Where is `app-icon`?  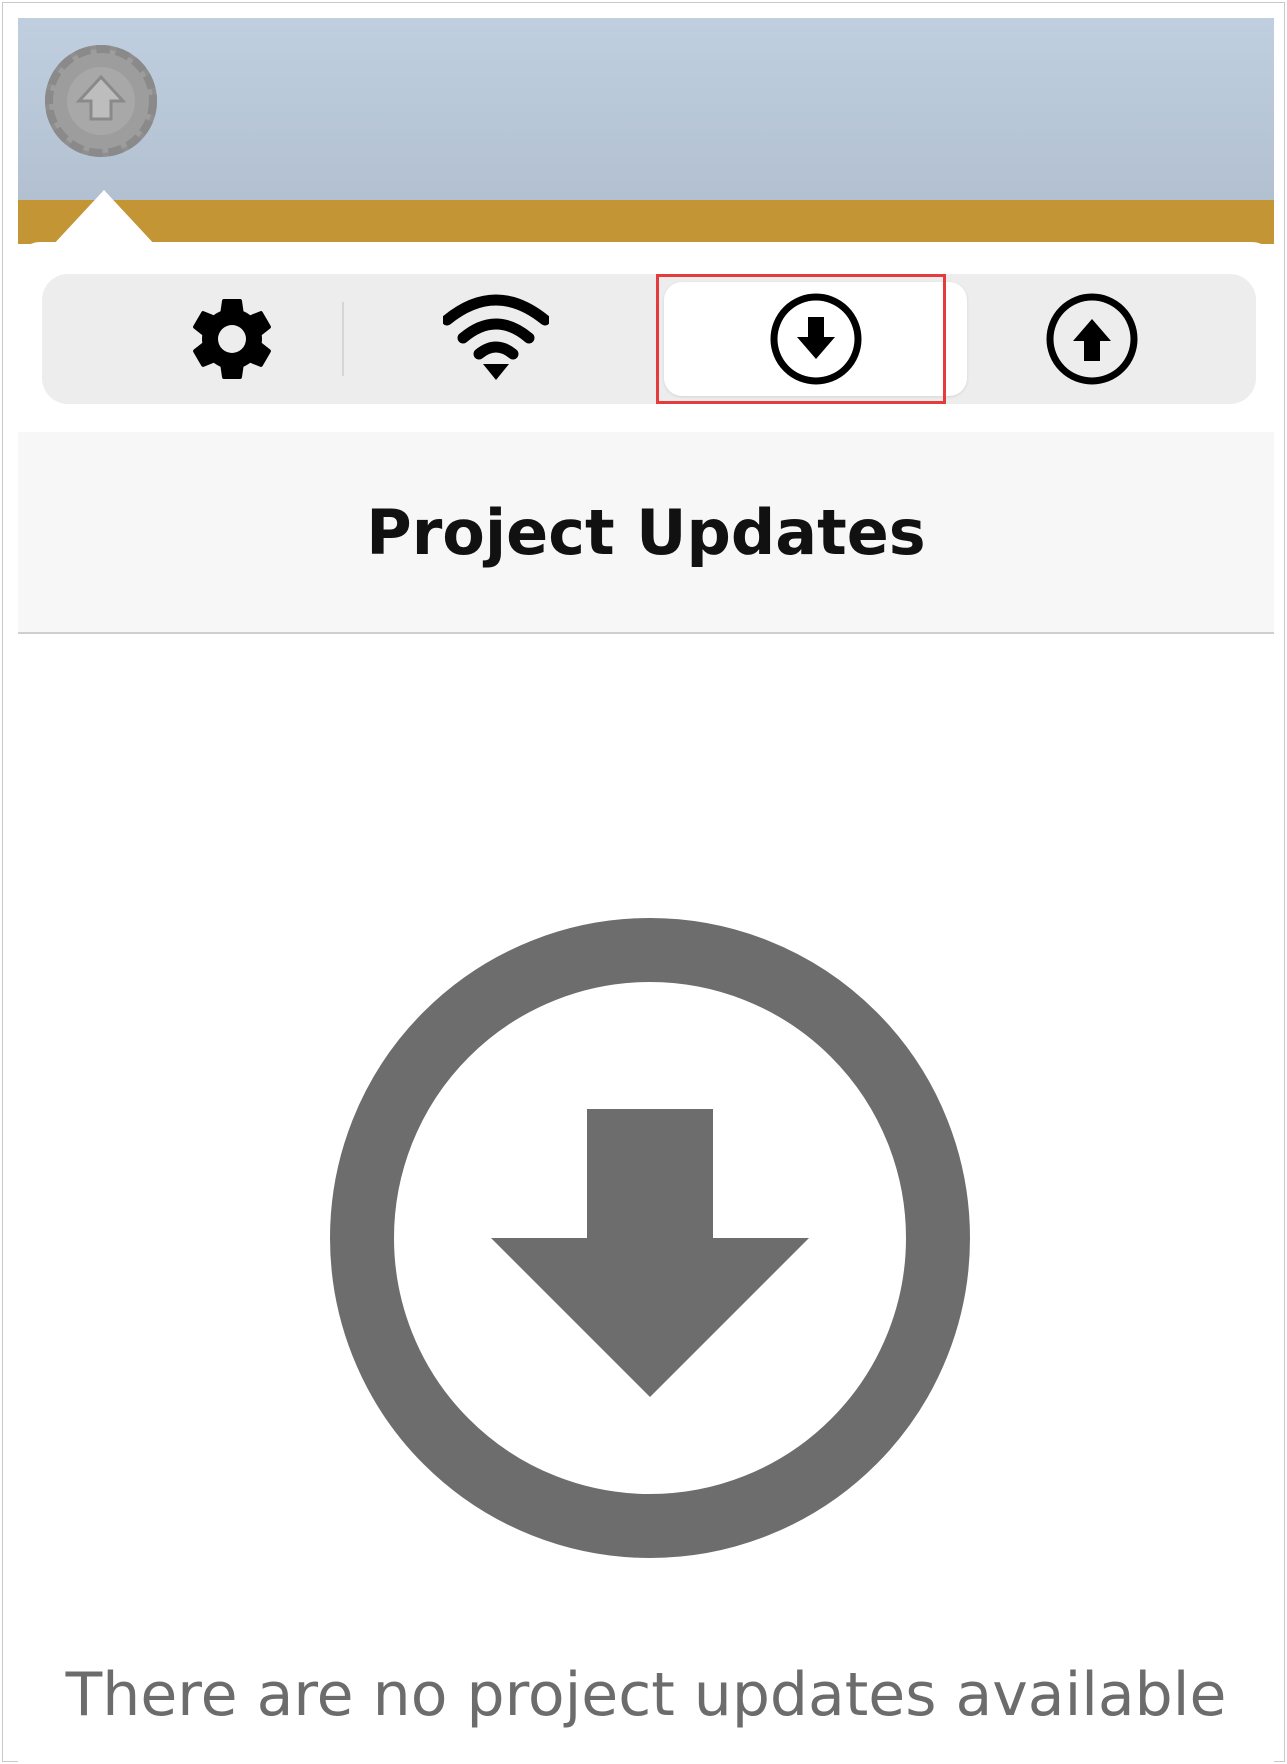
app-icon is located at coordinates (101, 101).